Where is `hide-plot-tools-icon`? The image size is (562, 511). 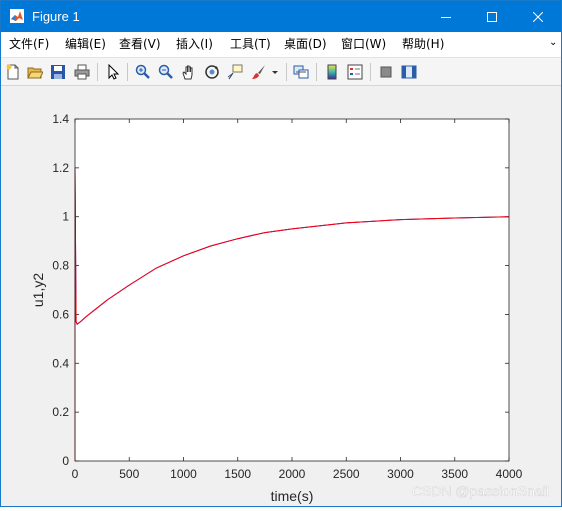
hide-plot-tools-icon is located at coordinates (386, 72).